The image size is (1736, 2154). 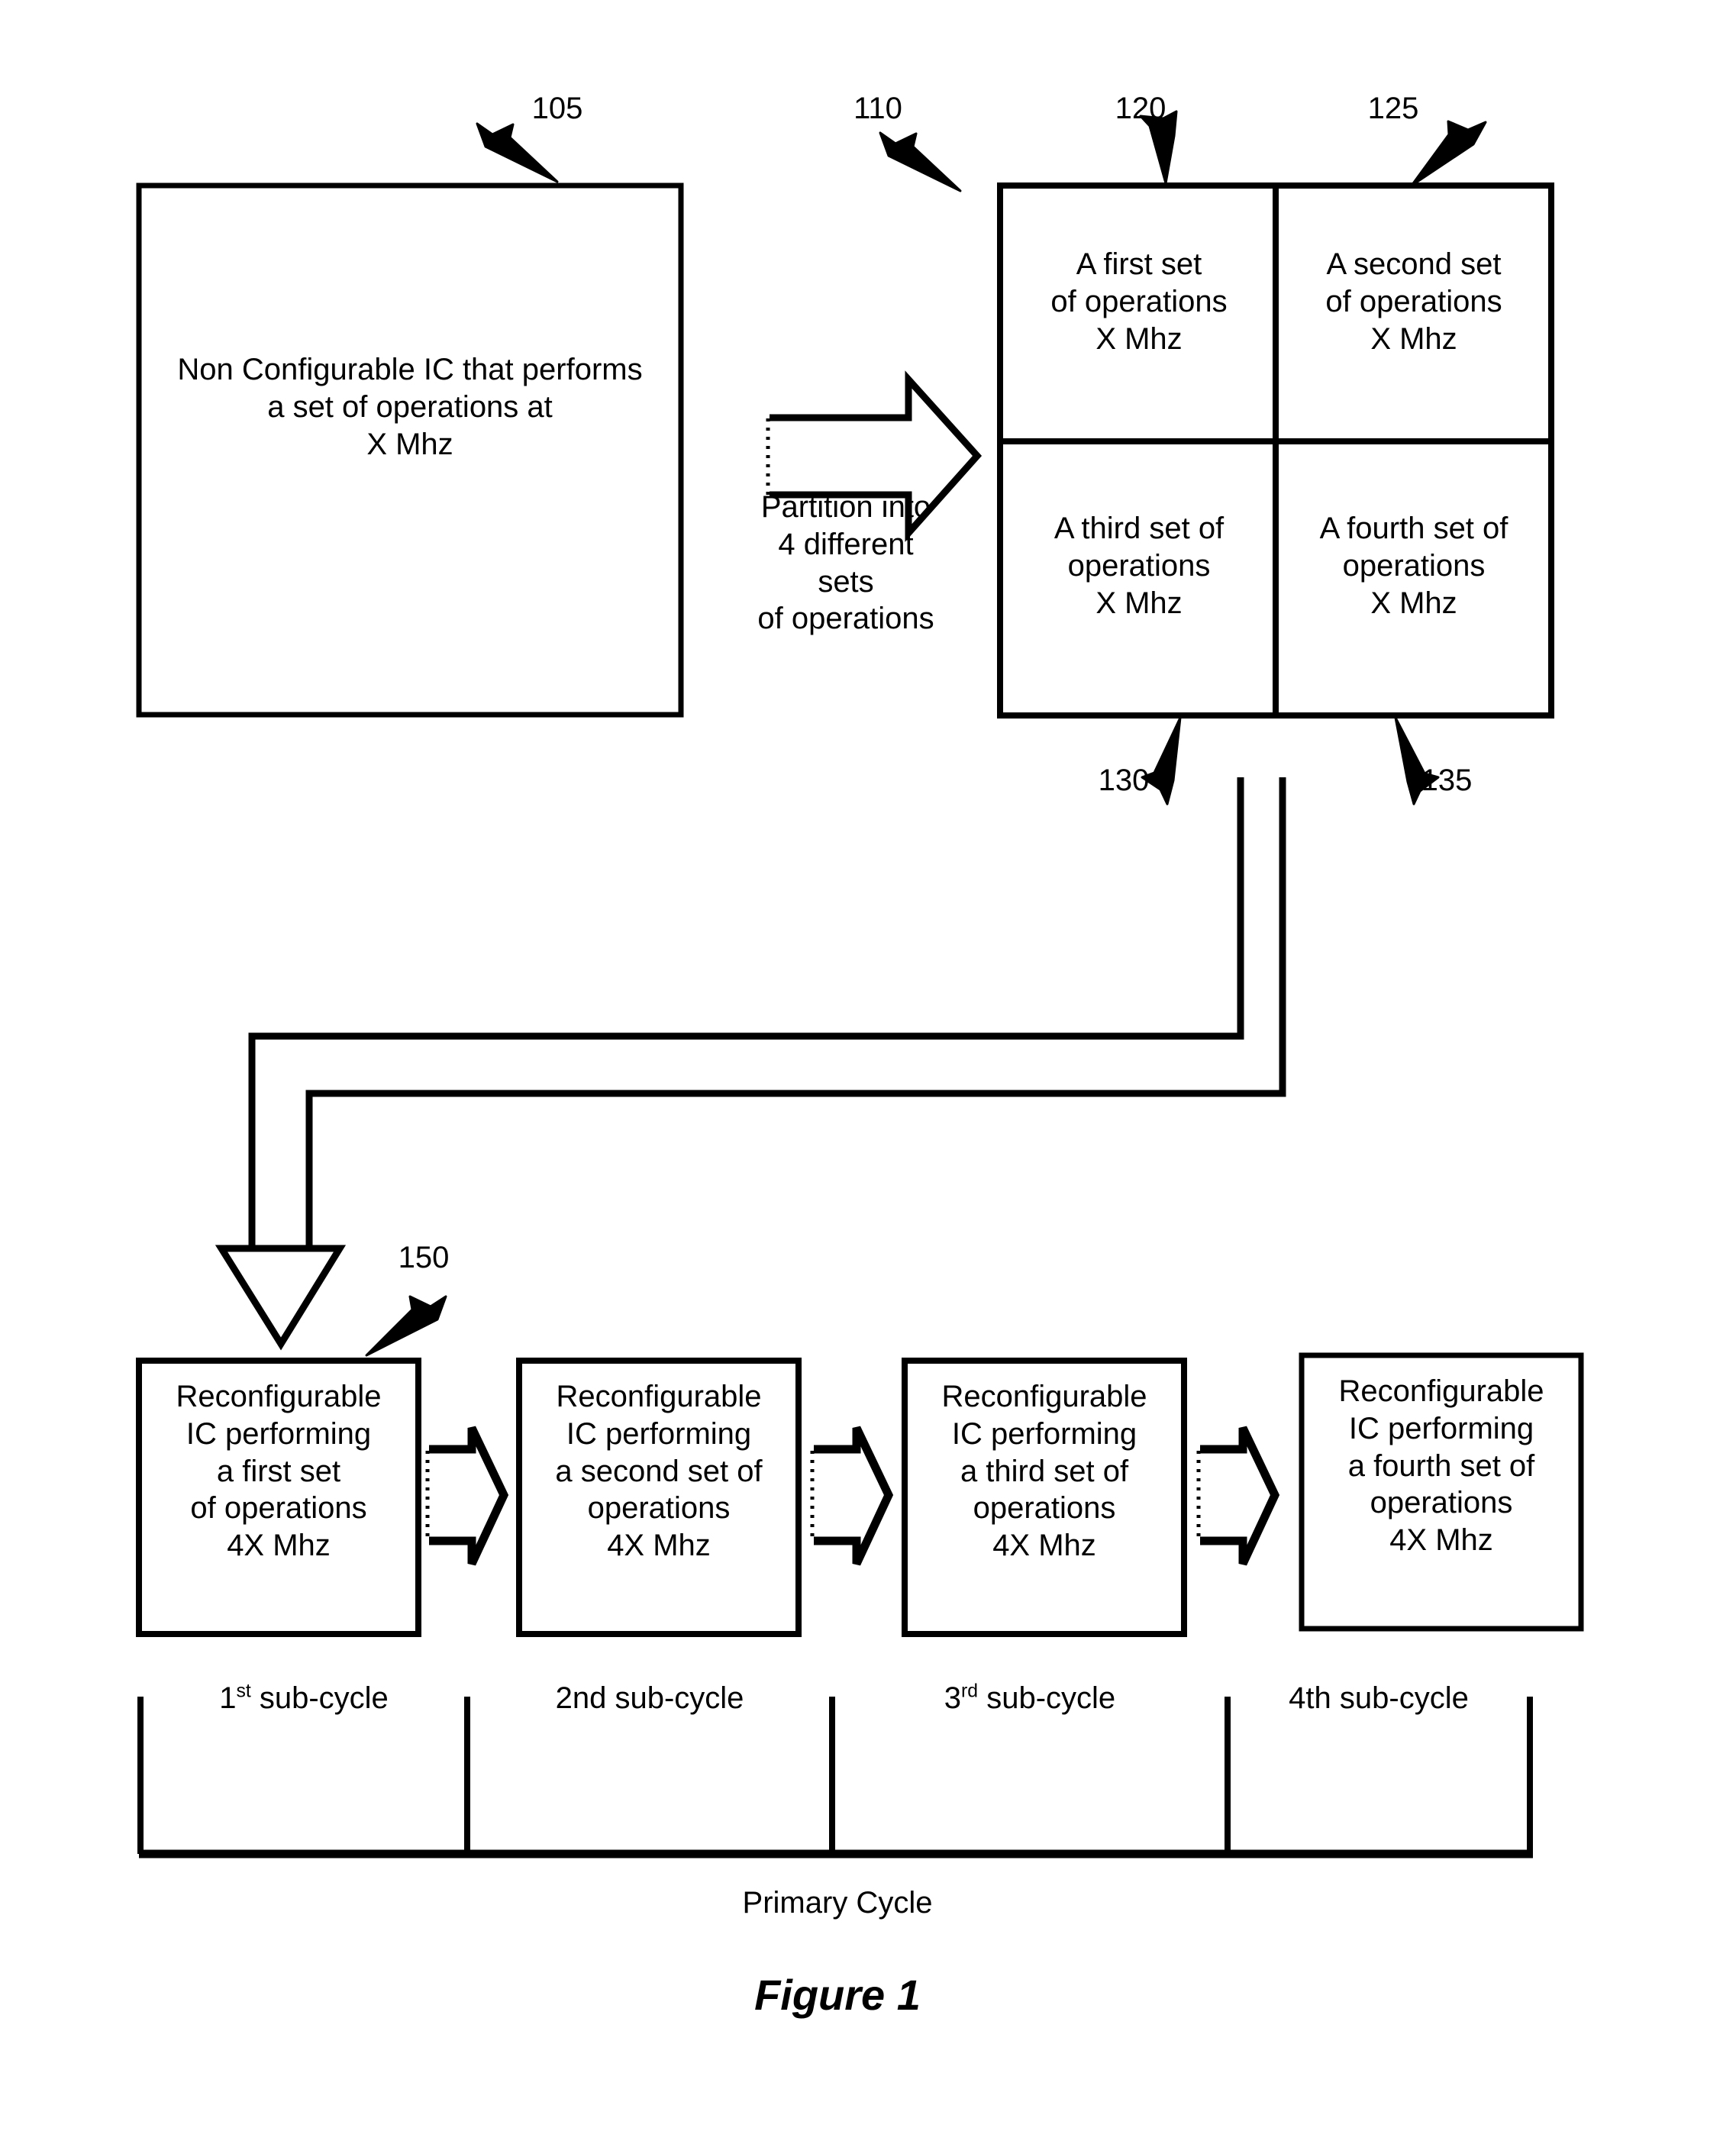 What do you see at coordinates (581, 1698) in the screenshot?
I see `subcycle-ordinal-2: 2nd` at bounding box center [581, 1698].